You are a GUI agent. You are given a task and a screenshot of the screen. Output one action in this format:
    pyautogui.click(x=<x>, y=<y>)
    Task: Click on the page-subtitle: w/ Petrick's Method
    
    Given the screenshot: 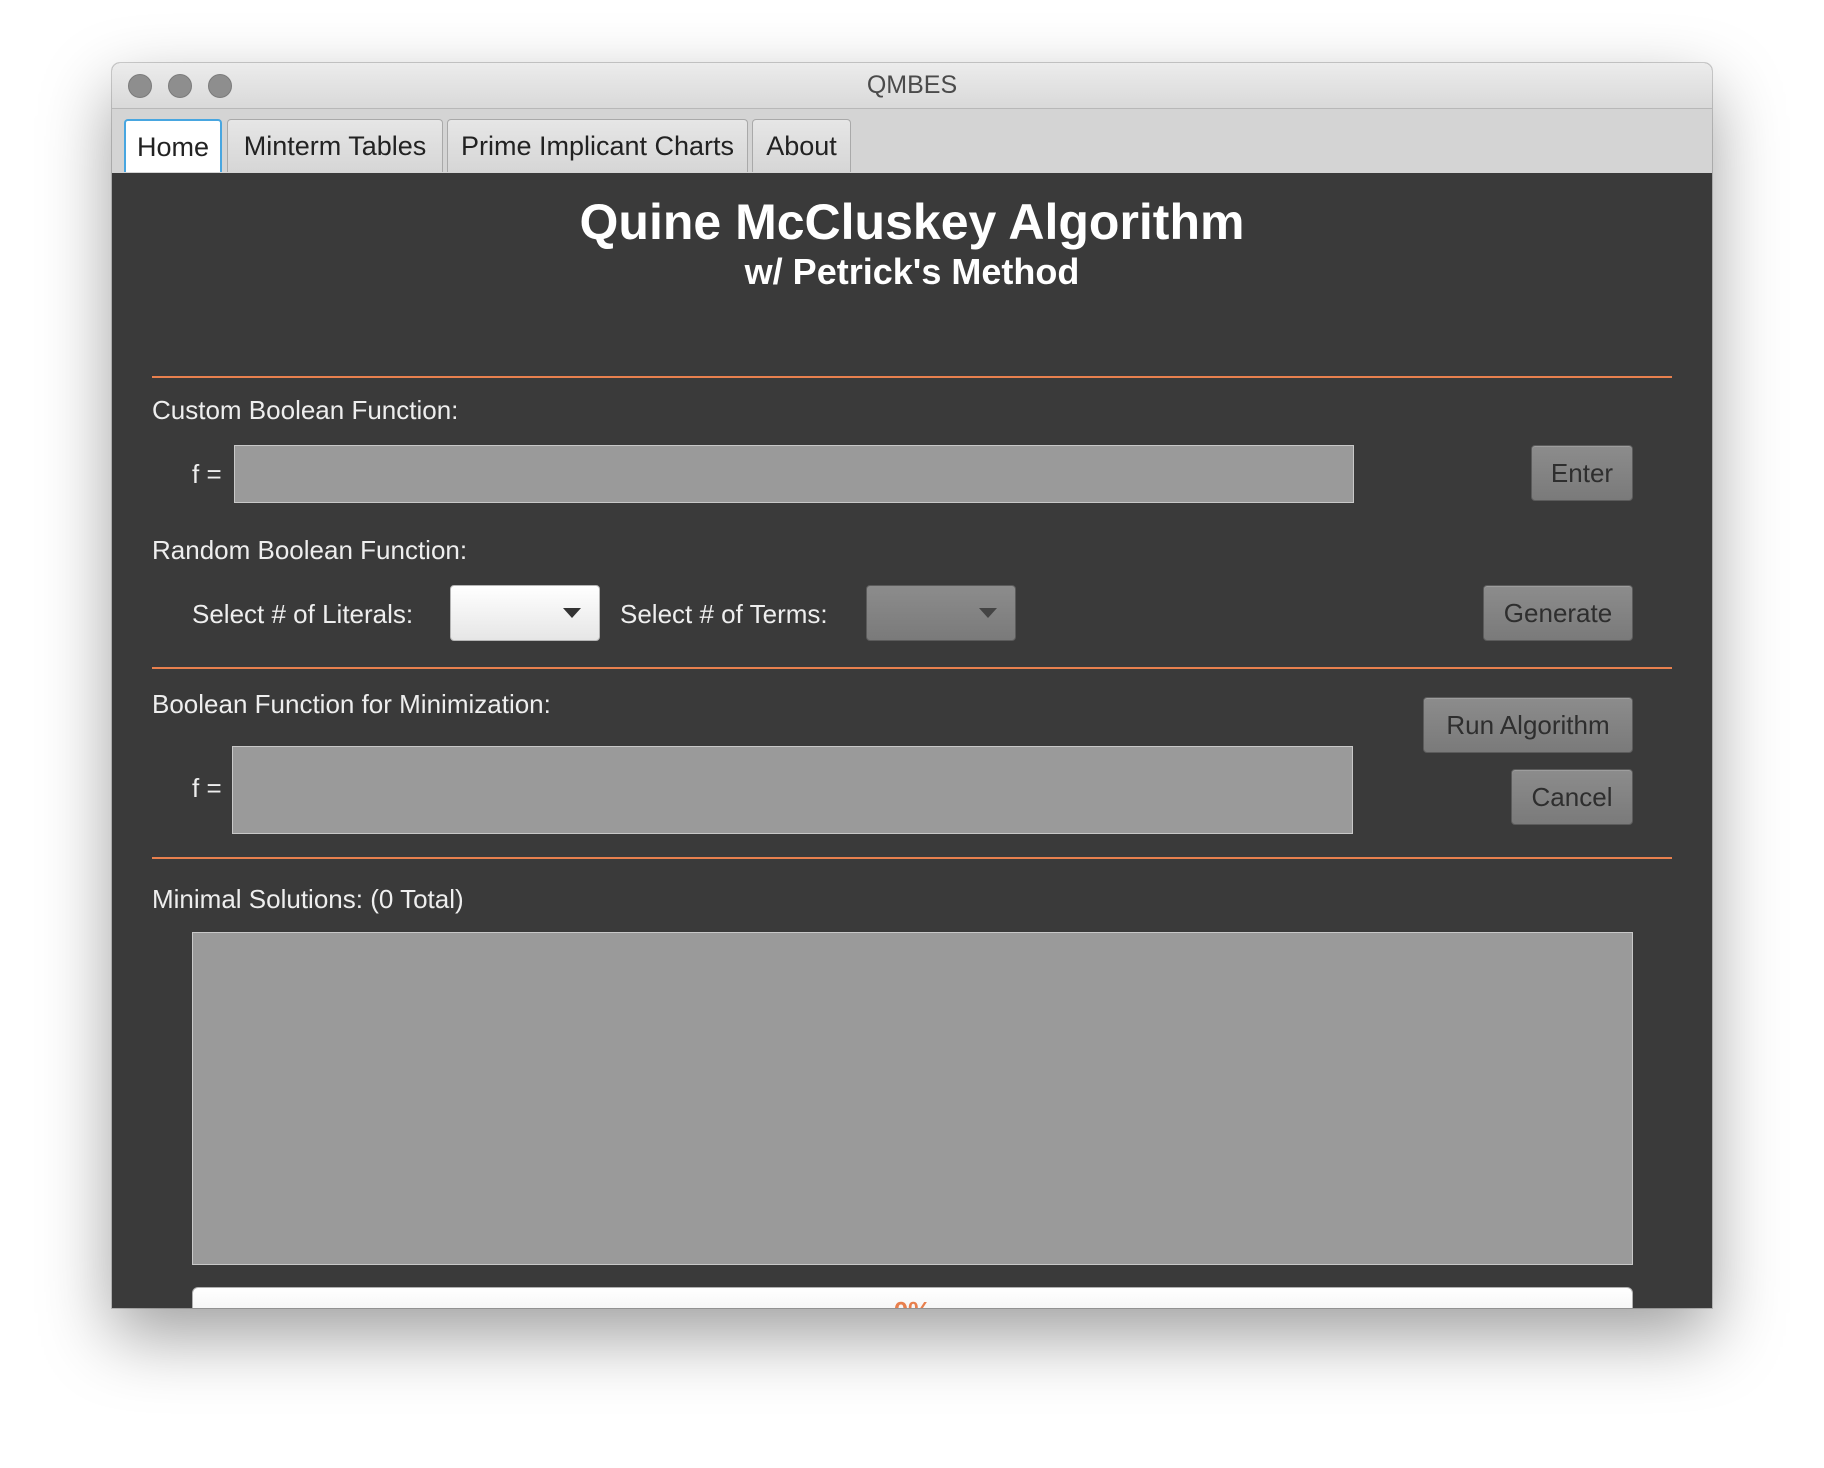 What is the action you would take?
    pyautogui.click(x=912, y=271)
    